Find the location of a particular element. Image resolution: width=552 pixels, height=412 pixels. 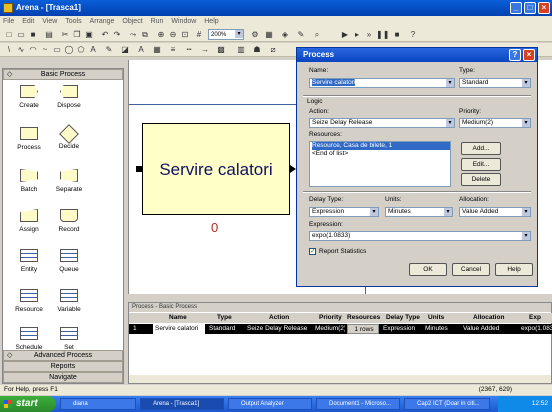

window-title-bar: Arena - [Trasca1] _ □ × is located at coordinates (276, 8).